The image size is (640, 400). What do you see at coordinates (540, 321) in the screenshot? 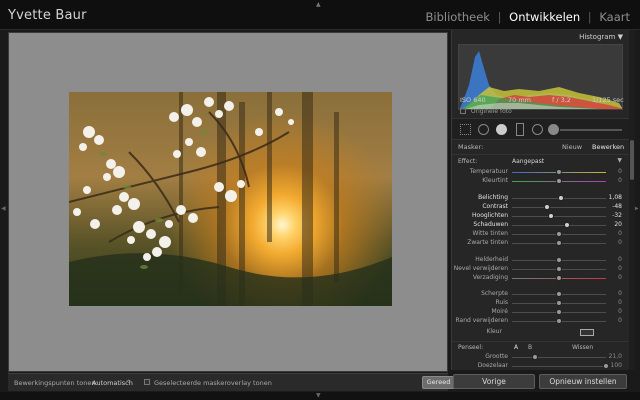
I see `slider-rand-verwijderen: Rand verwijderen 0` at bounding box center [540, 321].